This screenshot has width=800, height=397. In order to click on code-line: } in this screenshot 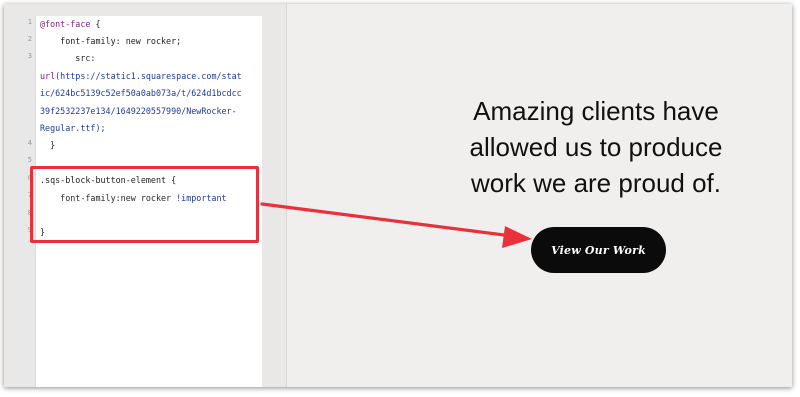, I will do `click(48, 145)`.